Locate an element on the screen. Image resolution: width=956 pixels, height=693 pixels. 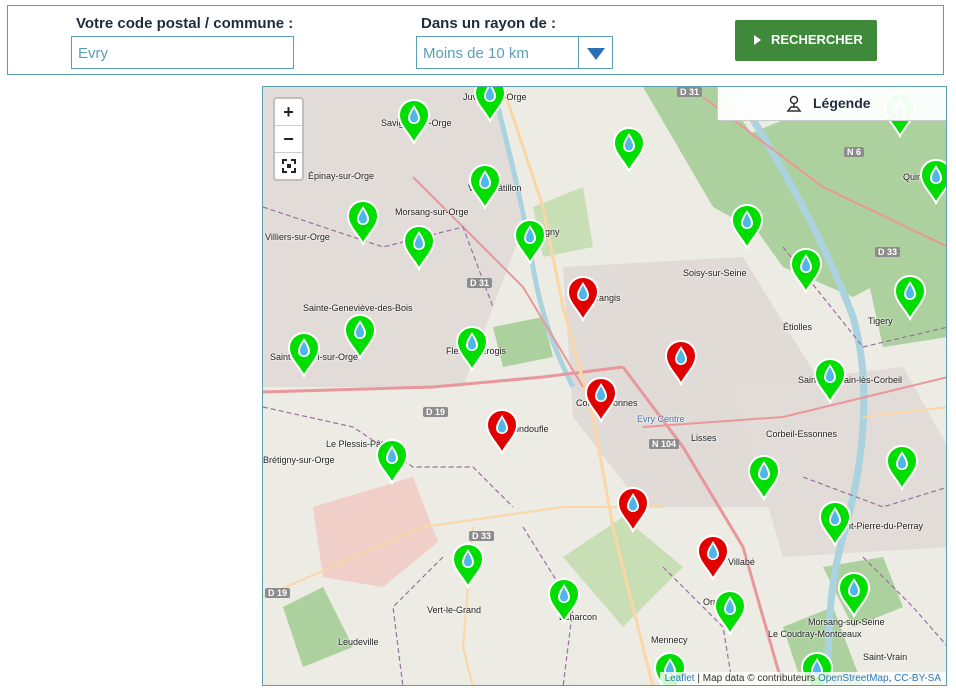
search-button-label: RECHERCHER is located at coordinates (817, 39).